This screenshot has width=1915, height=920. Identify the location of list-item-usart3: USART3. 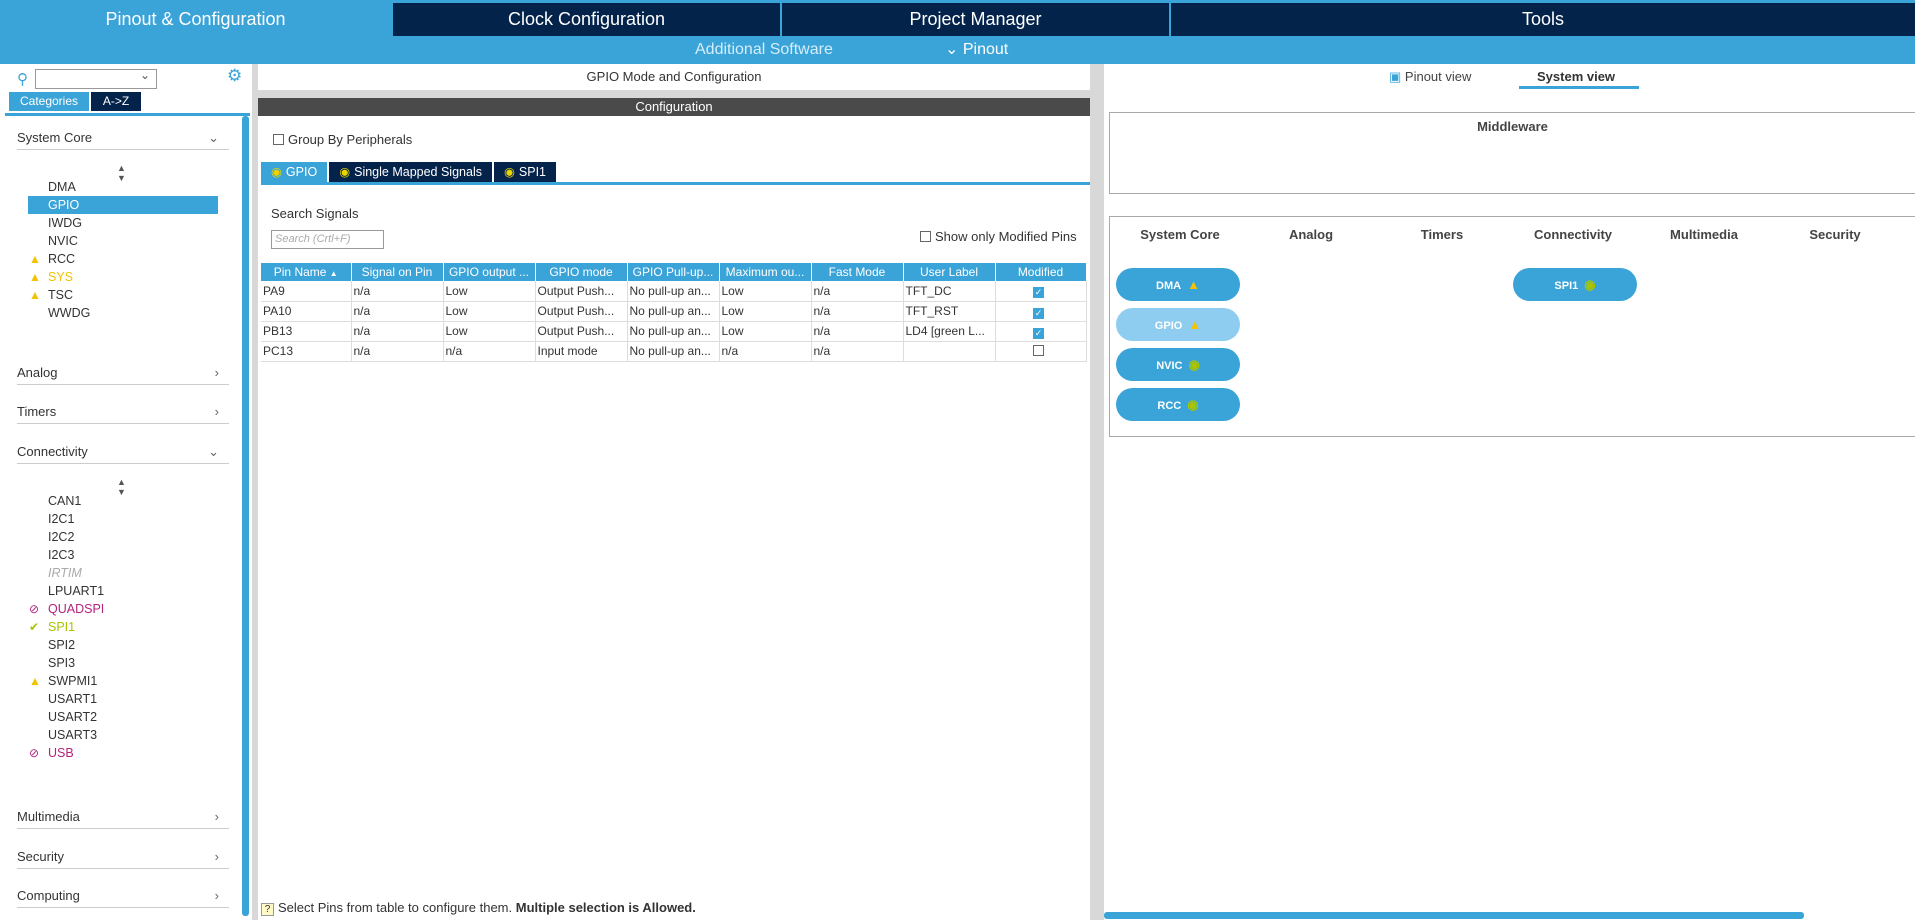
(123, 735).